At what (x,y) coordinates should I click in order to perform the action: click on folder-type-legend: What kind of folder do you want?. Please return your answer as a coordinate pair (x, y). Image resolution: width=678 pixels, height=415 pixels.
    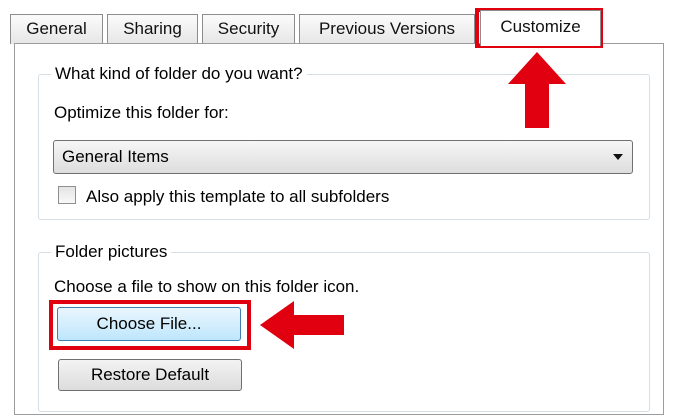
    Looking at the image, I should click on (179, 74).